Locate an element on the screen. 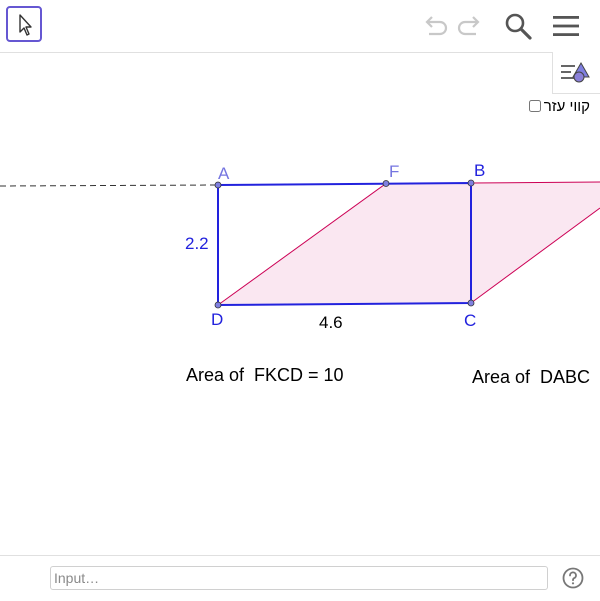 Image resolution: width=600 pixels, height=601 pixels. label-length-ad: 2.2 is located at coordinates (197, 243).